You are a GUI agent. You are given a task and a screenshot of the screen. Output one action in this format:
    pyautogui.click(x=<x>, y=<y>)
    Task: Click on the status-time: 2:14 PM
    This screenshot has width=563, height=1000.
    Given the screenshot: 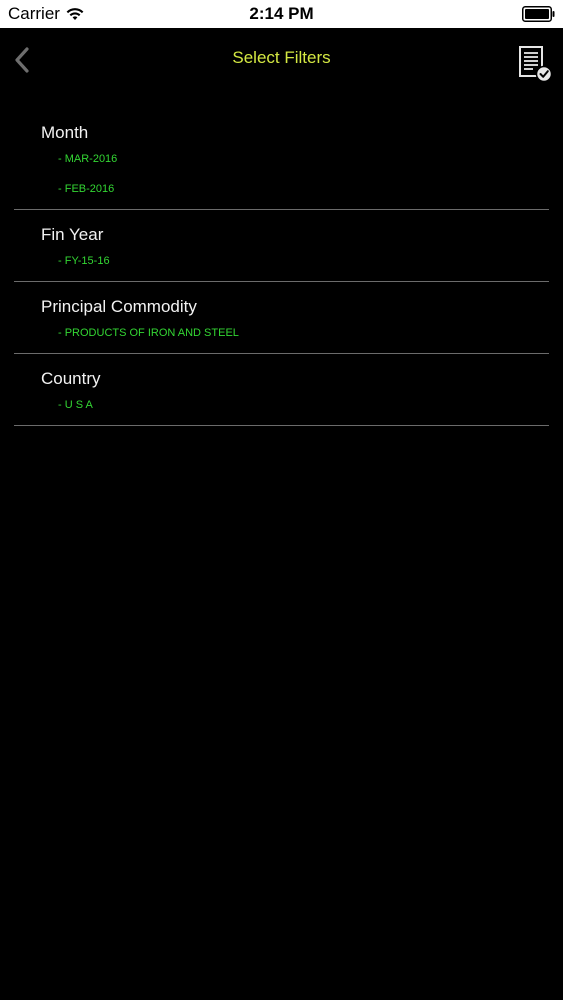 What is the action you would take?
    pyautogui.click(x=281, y=13)
    